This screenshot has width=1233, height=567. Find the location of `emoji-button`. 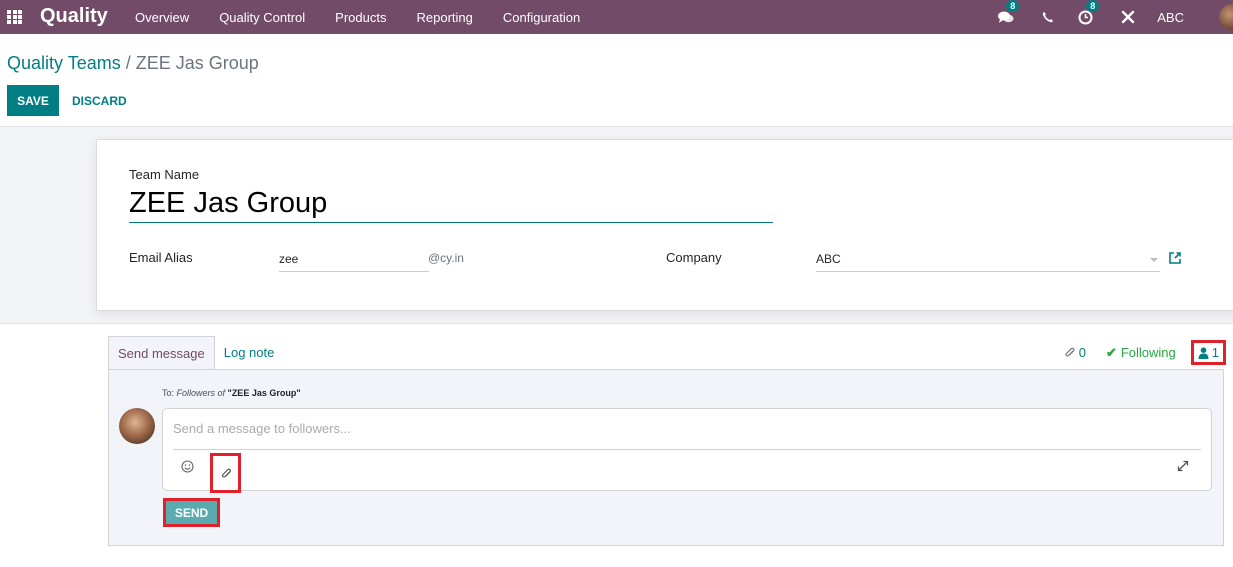

emoji-button is located at coordinates (187, 468).